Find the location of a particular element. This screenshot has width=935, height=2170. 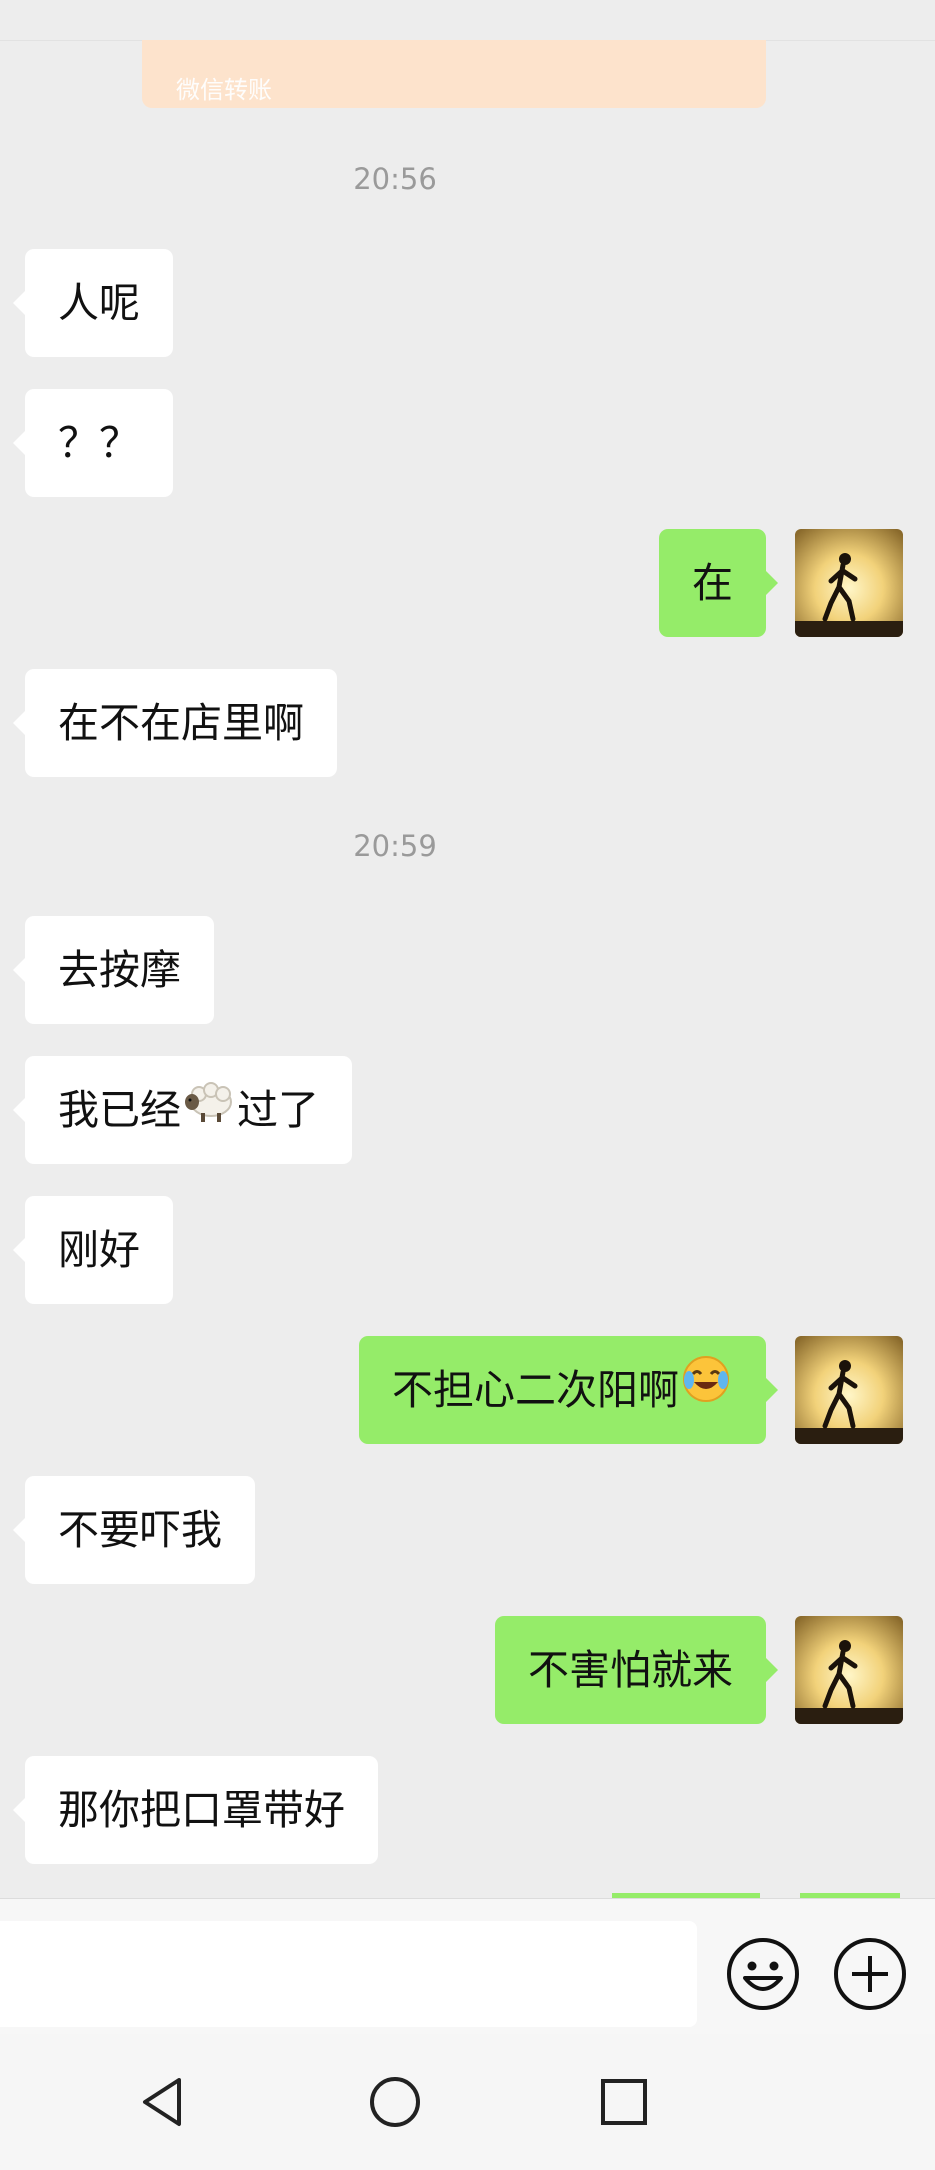

message-bubble-outgoing: 在 is located at coordinates (718, 583).